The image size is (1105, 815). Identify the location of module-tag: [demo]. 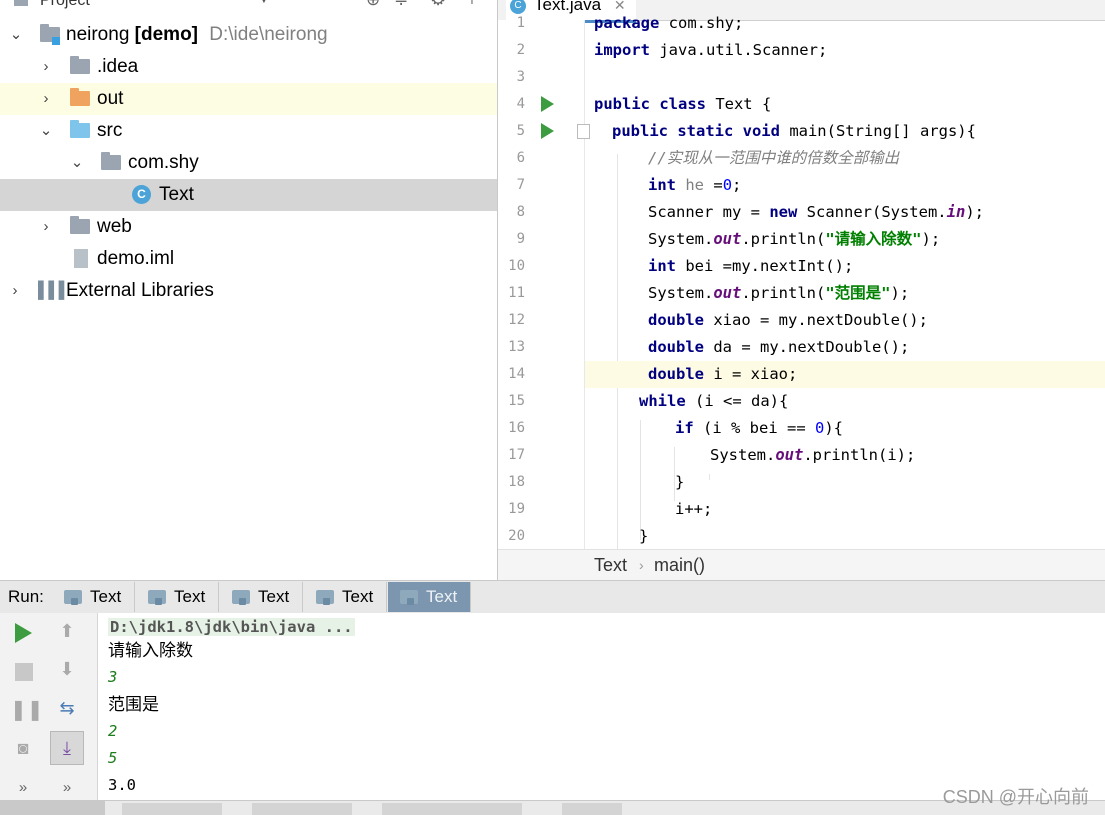
(166, 34).